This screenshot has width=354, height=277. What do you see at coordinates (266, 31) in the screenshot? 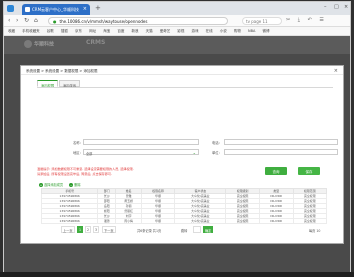
I see `bookmark-item: 微博` at bounding box center [266, 31].